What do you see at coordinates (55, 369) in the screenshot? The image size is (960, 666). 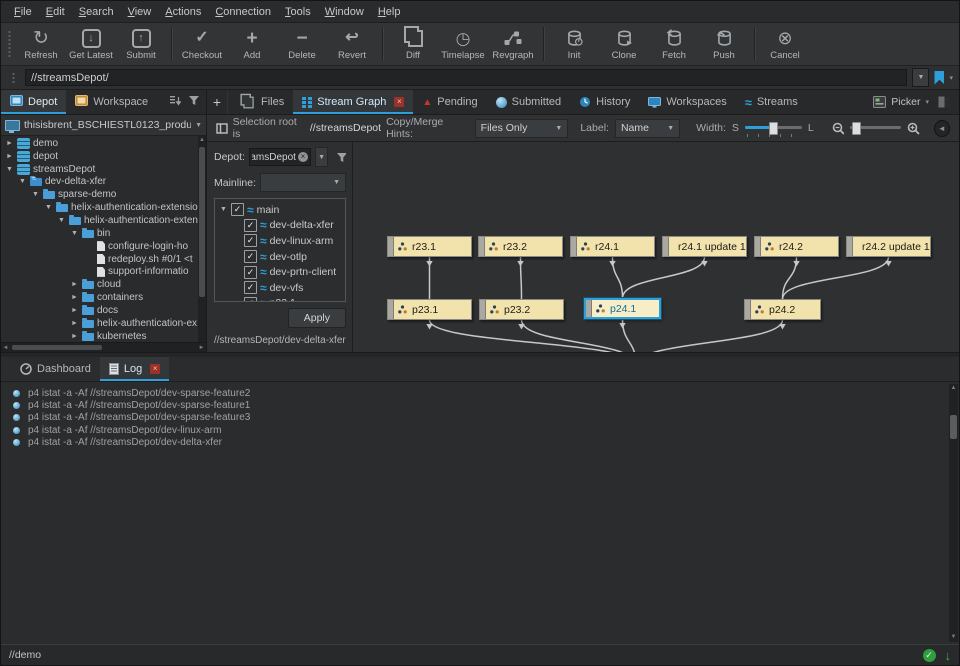 I see `tab-dashboard: Dashboard` at bounding box center [55, 369].